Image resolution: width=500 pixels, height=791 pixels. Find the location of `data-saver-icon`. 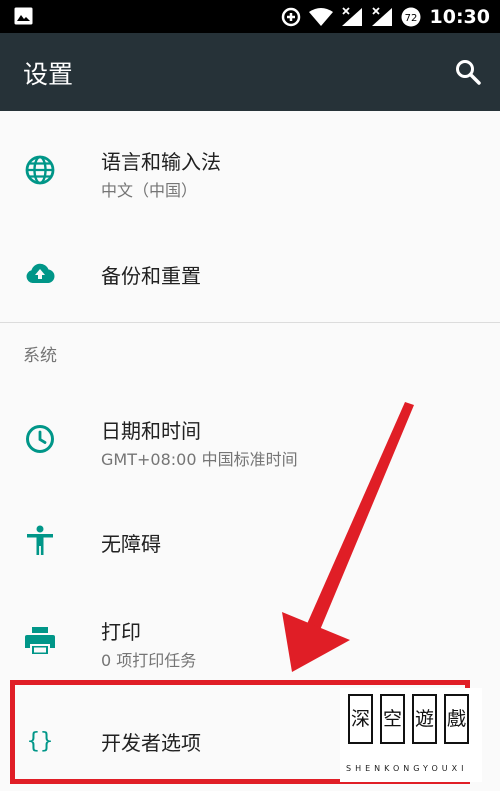

data-saver-icon is located at coordinates (290, 16).